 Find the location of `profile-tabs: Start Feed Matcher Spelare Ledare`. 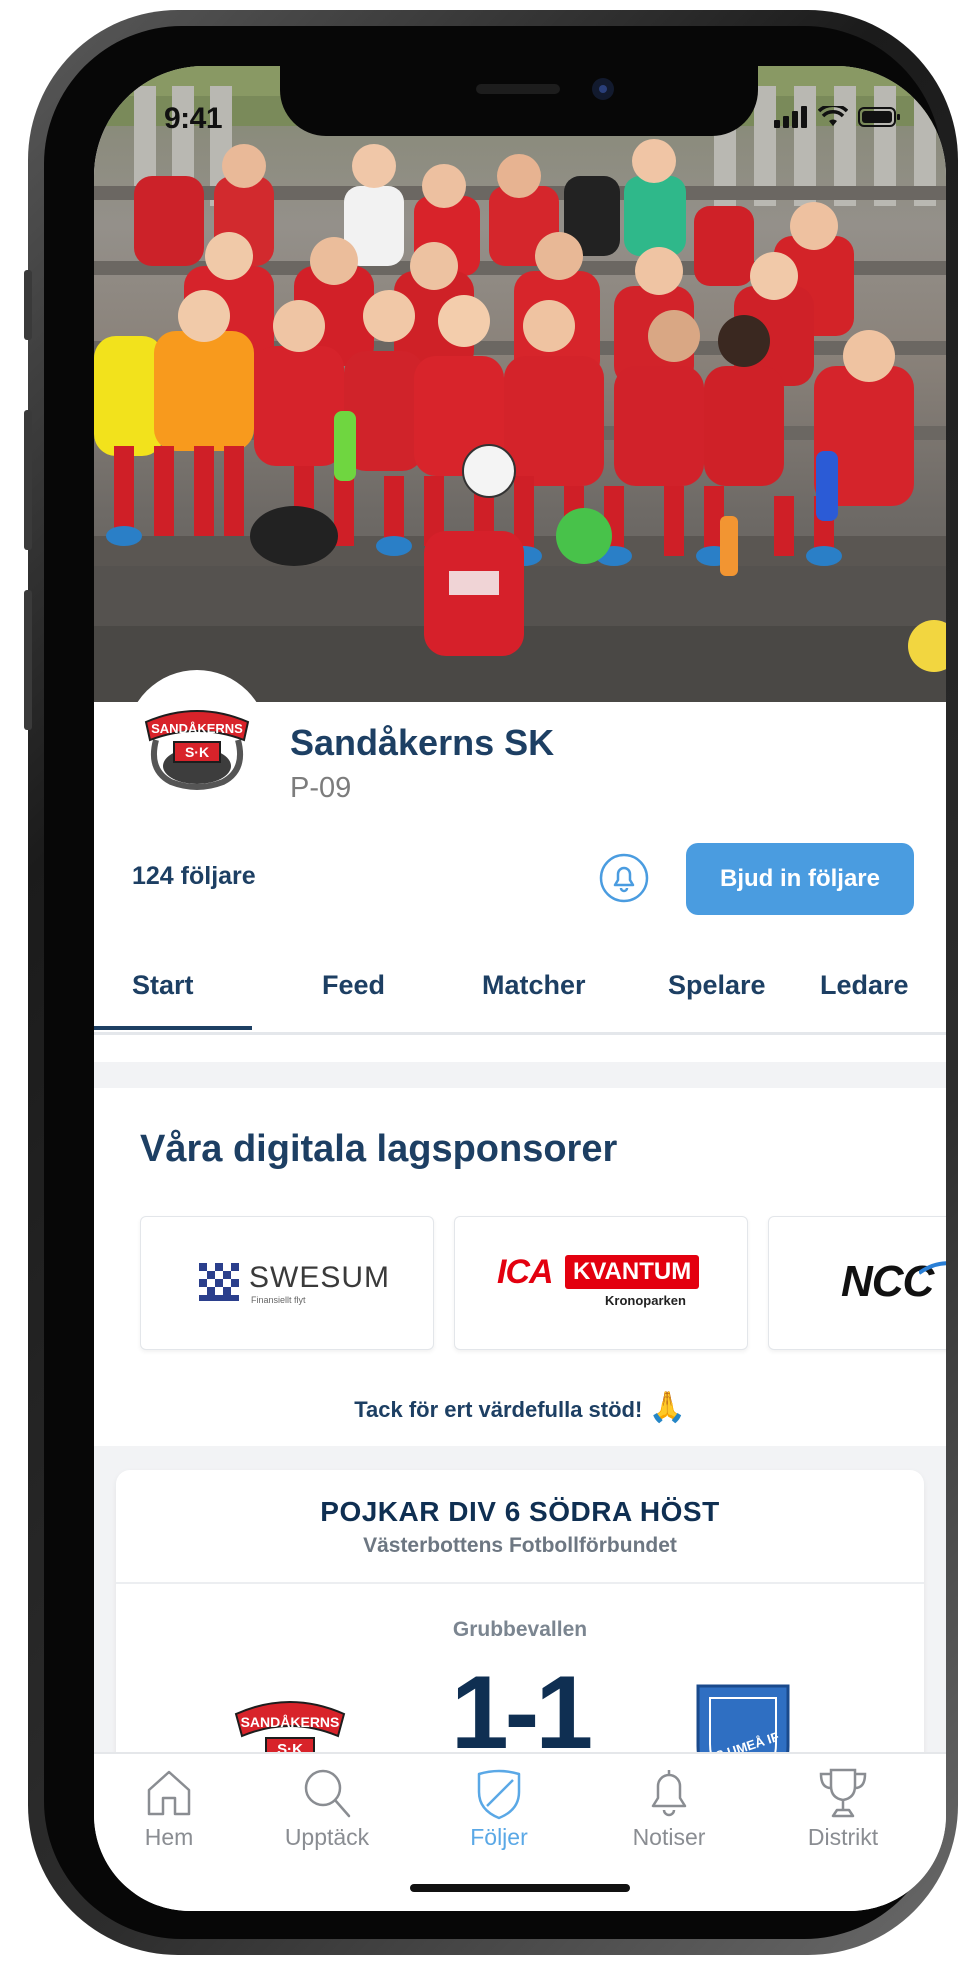

profile-tabs: Start Feed Matcher Spelare Ledare is located at coordinates (520, 988).